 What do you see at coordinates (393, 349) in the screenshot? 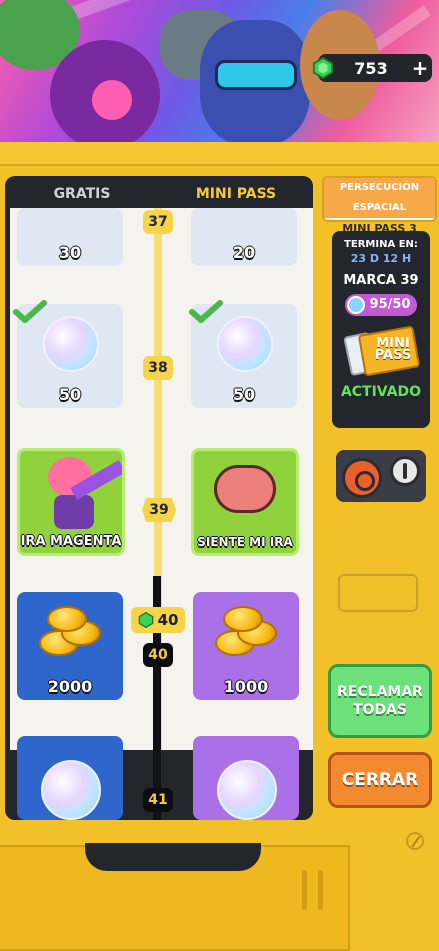
I see `pass-icon-text: MINI PASS` at bounding box center [393, 349].